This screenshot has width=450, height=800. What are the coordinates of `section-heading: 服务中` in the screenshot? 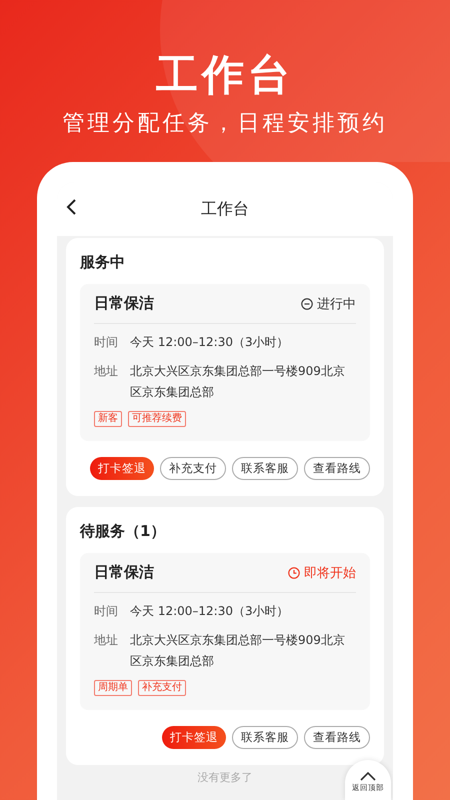 It's located at (103, 262).